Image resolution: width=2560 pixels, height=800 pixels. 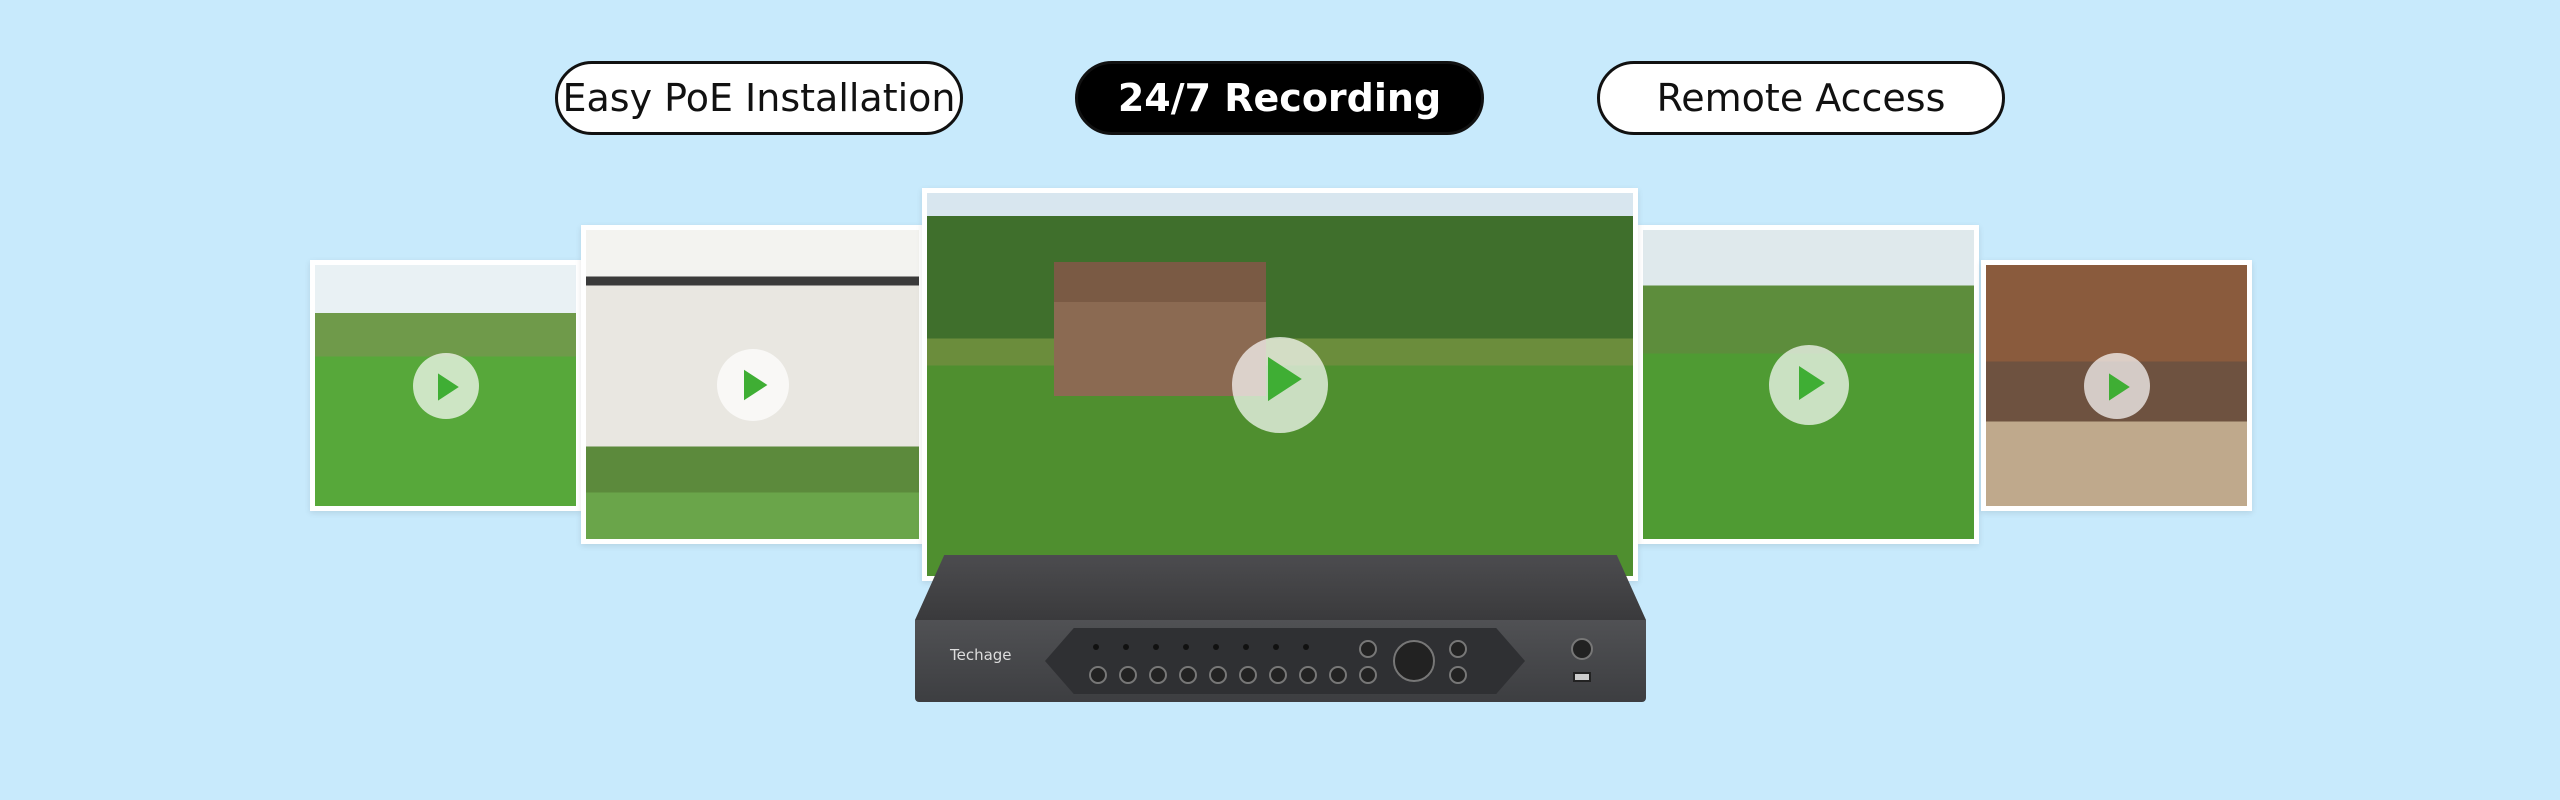 I want to click on nvr-front-panel: Techage, so click(x=1280, y=661).